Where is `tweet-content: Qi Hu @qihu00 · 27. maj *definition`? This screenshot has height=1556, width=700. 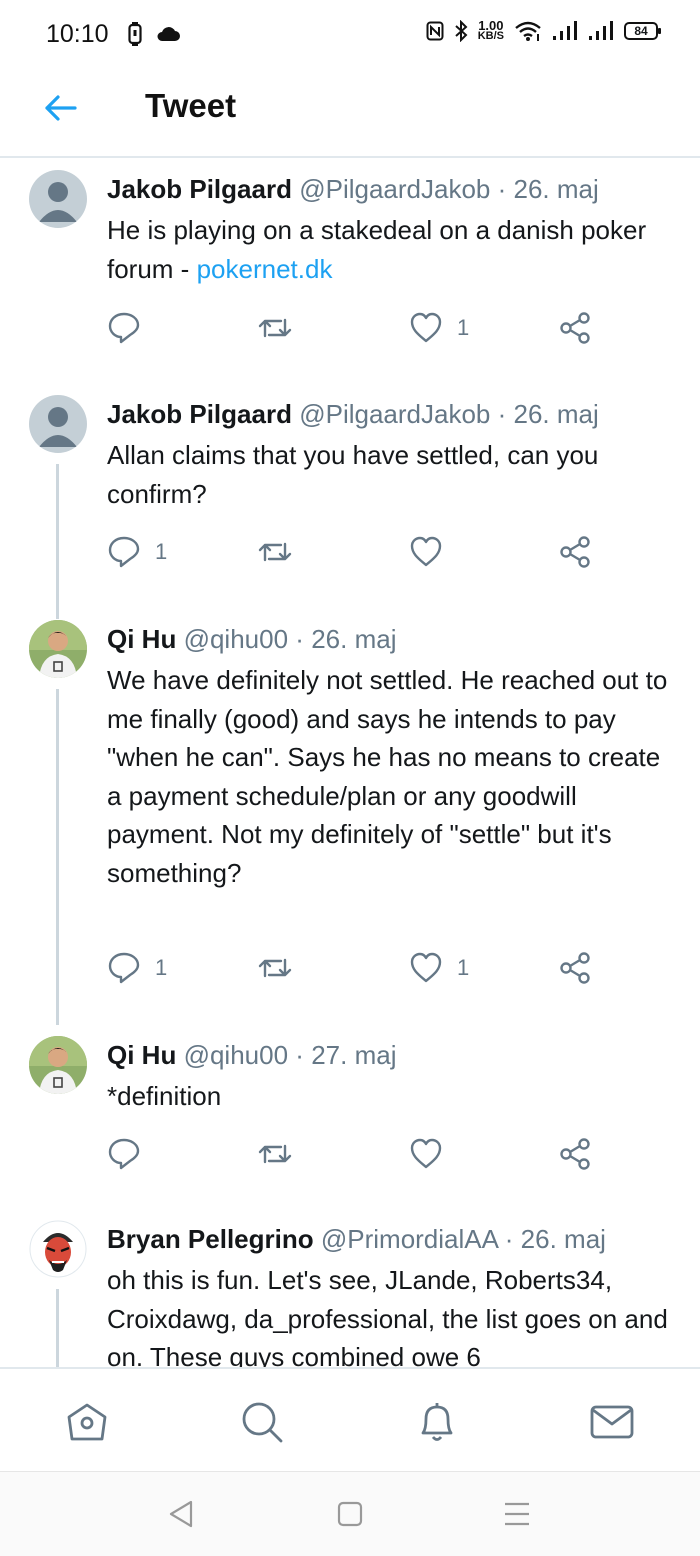
tweet-content: Qi Hu @qihu00 · 27. maj *definition is located at coordinates (388, 1077).